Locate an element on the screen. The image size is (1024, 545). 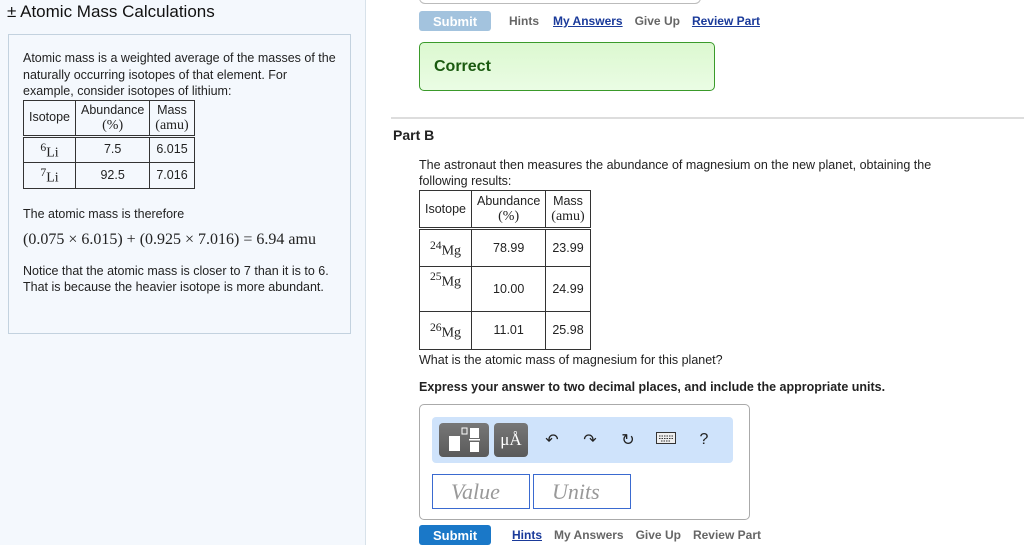
abundance-cell: 11.01 is located at coordinates (509, 330).